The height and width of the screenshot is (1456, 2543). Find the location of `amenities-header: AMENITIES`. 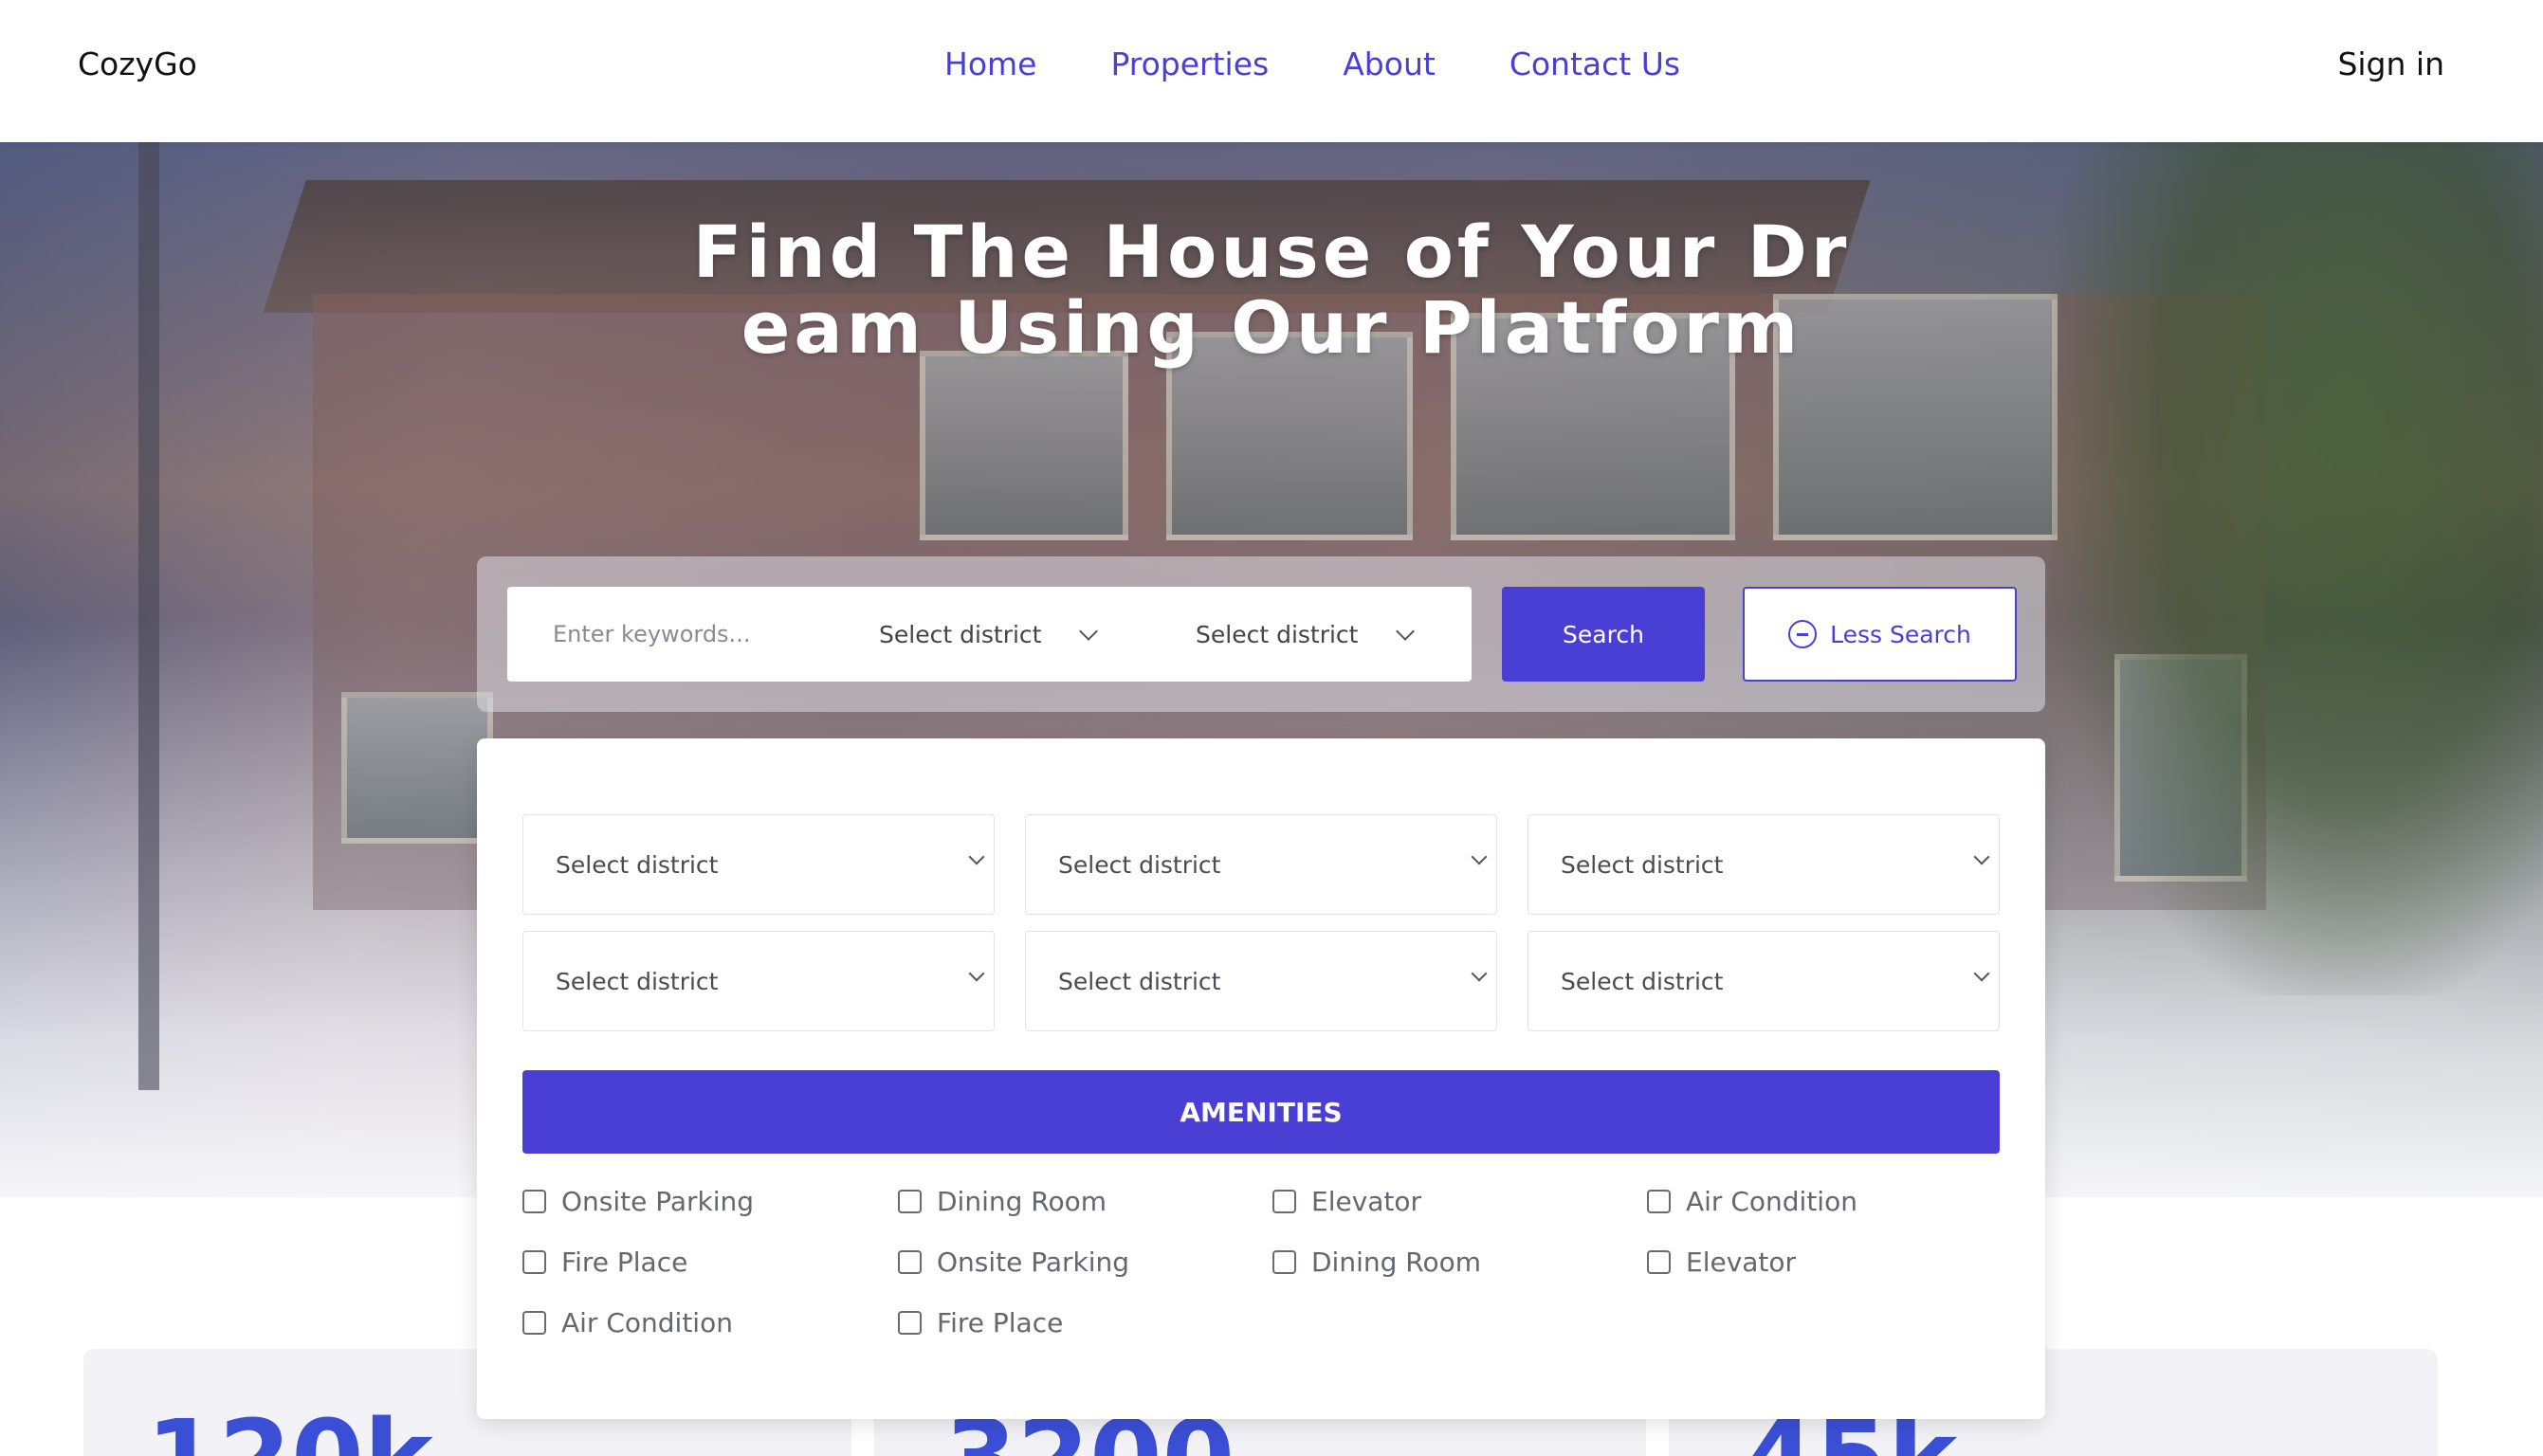

amenities-header: AMENITIES is located at coordinates (1261, 1112).